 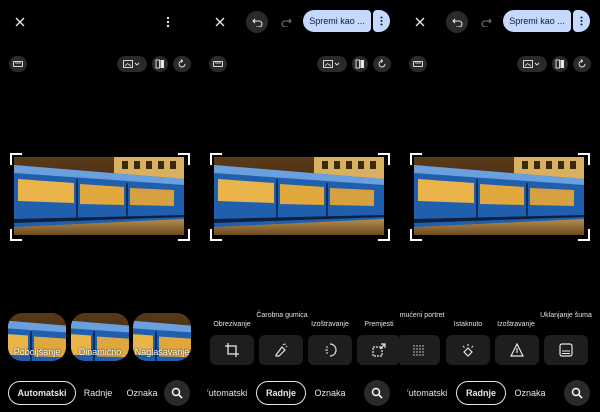 I want to click on move-tool-button, so click(x=378, y=350).